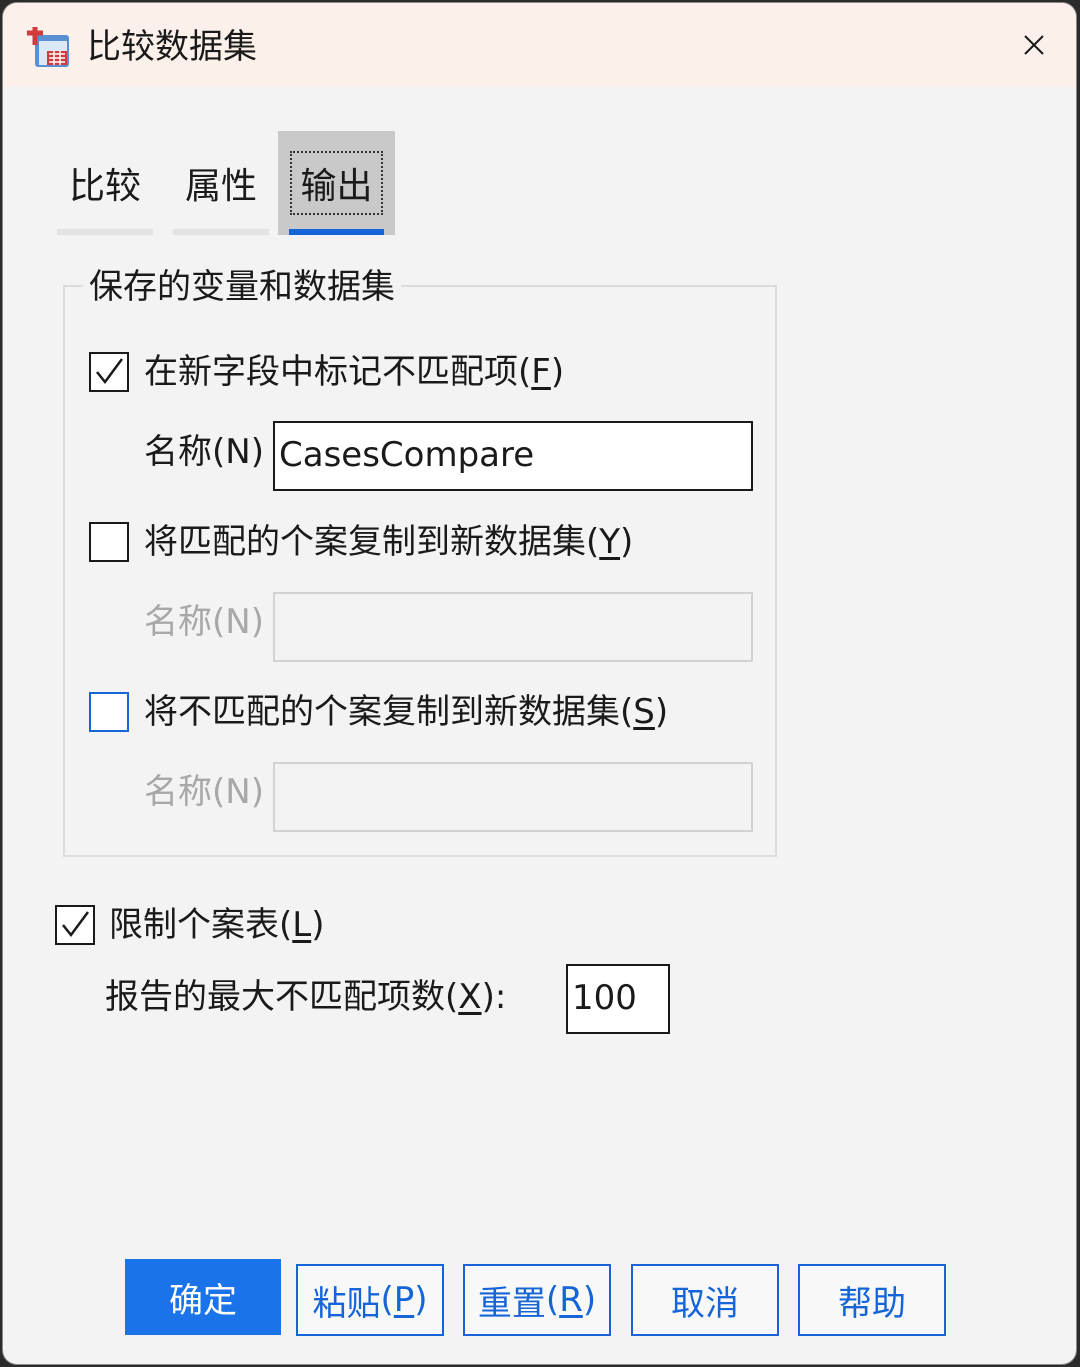  I want to click on group-legend: 保存的变量和数据集, so click(242, 287).